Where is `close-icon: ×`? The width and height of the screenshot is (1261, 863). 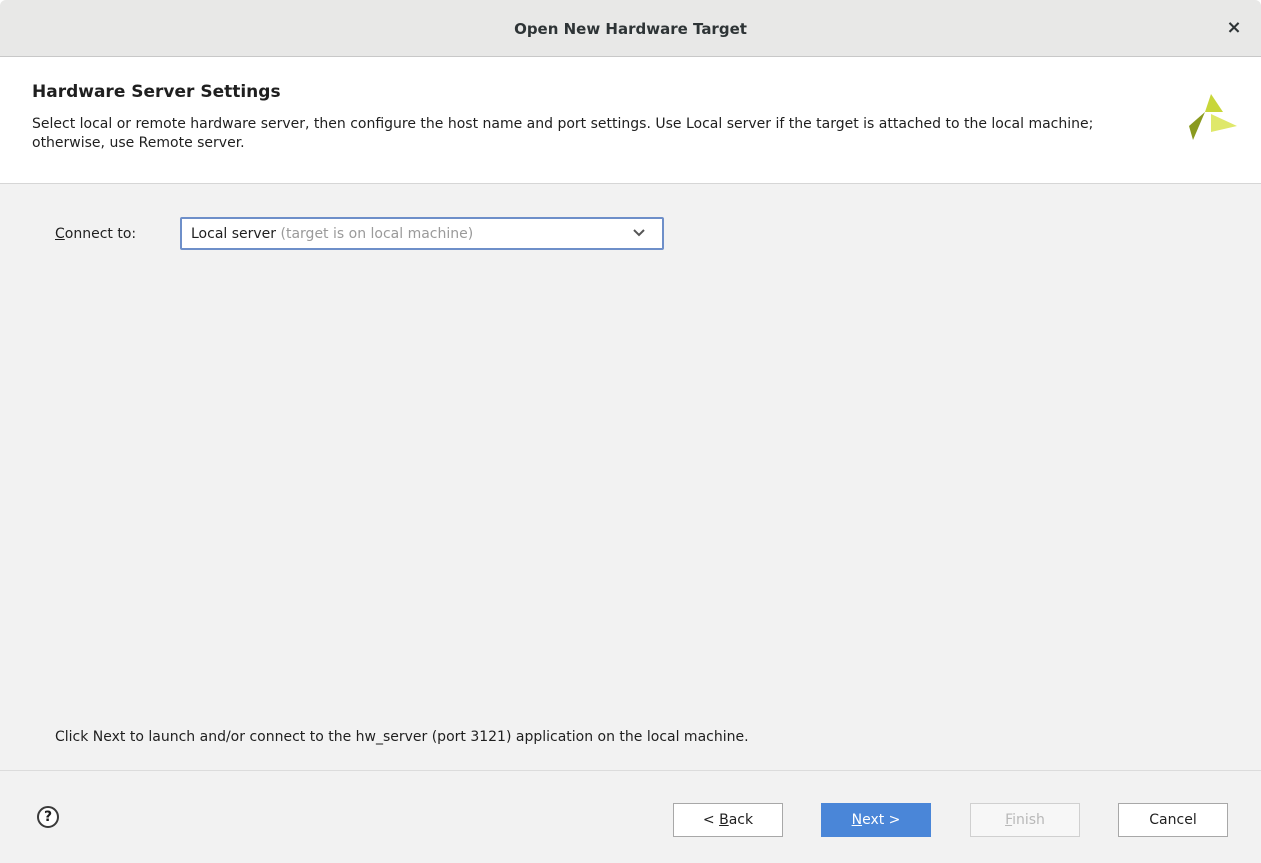 close-icon: × is located at coordinates (1234, 28).